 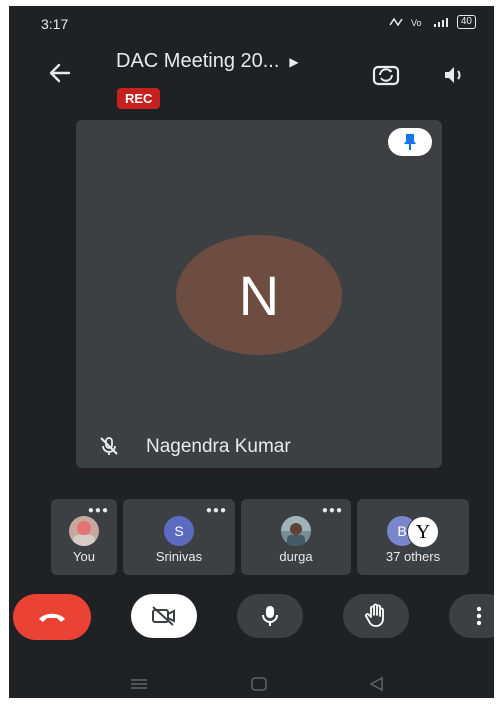 What do you see at coordinates (454, 75) in the screenshot?
I see `speaker-icon` at bounding box center [454, 75].